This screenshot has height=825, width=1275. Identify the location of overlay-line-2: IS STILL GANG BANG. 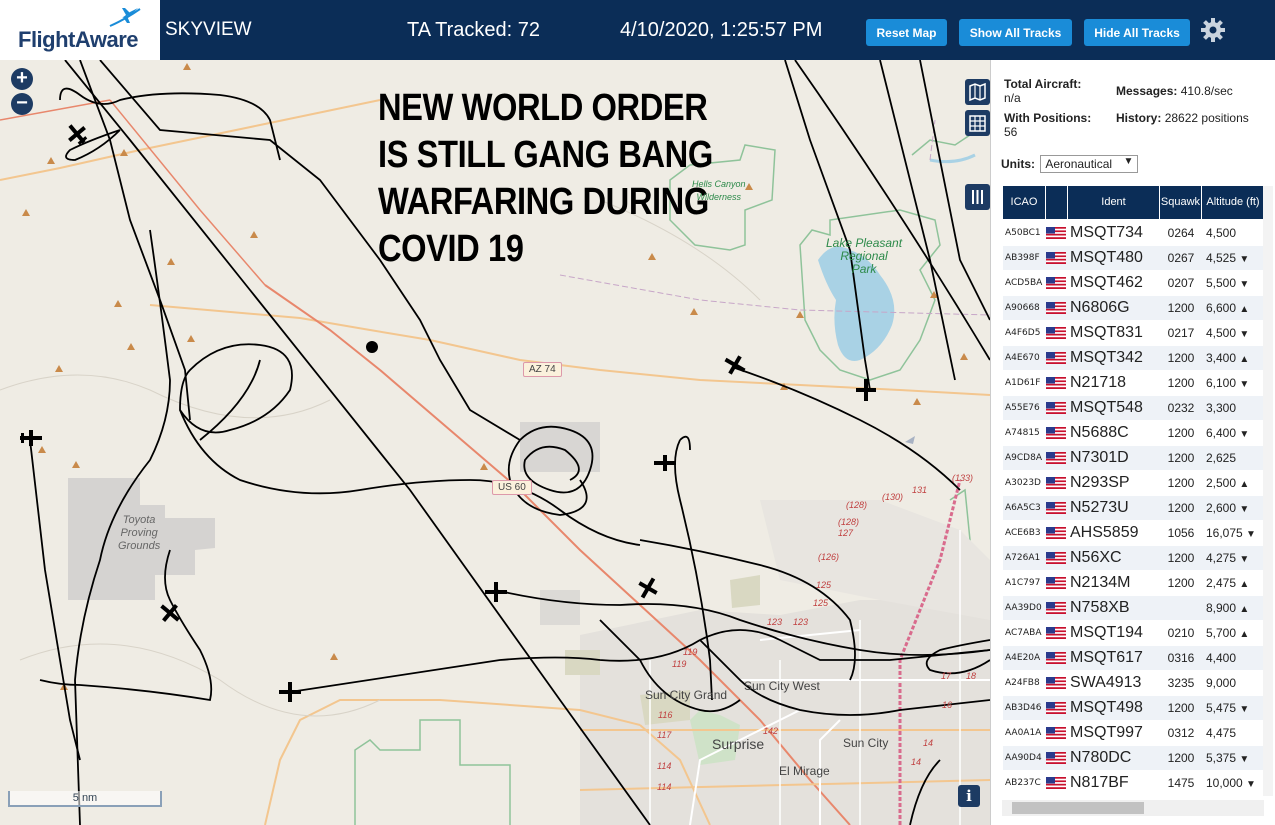
(545, 155).